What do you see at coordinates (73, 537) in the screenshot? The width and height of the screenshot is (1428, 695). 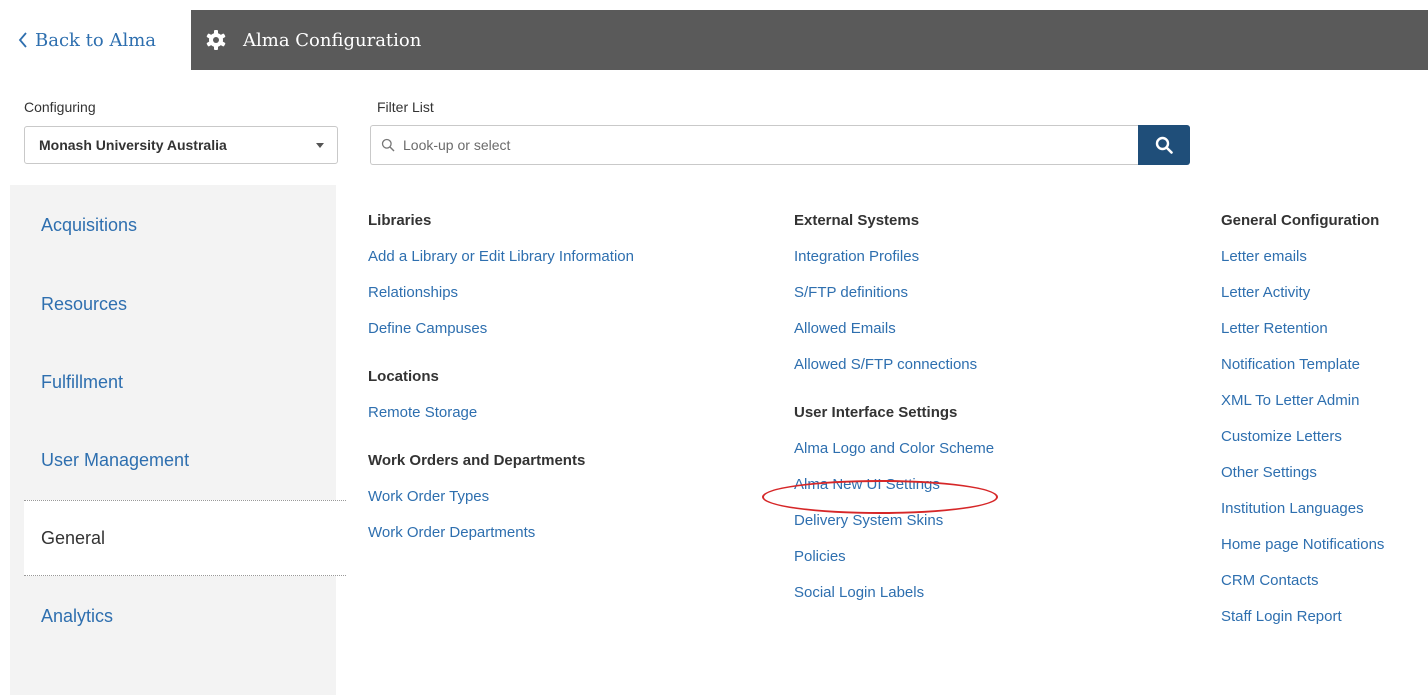 I see `sidebar-item-label: General` at bounding box center [73, 537].